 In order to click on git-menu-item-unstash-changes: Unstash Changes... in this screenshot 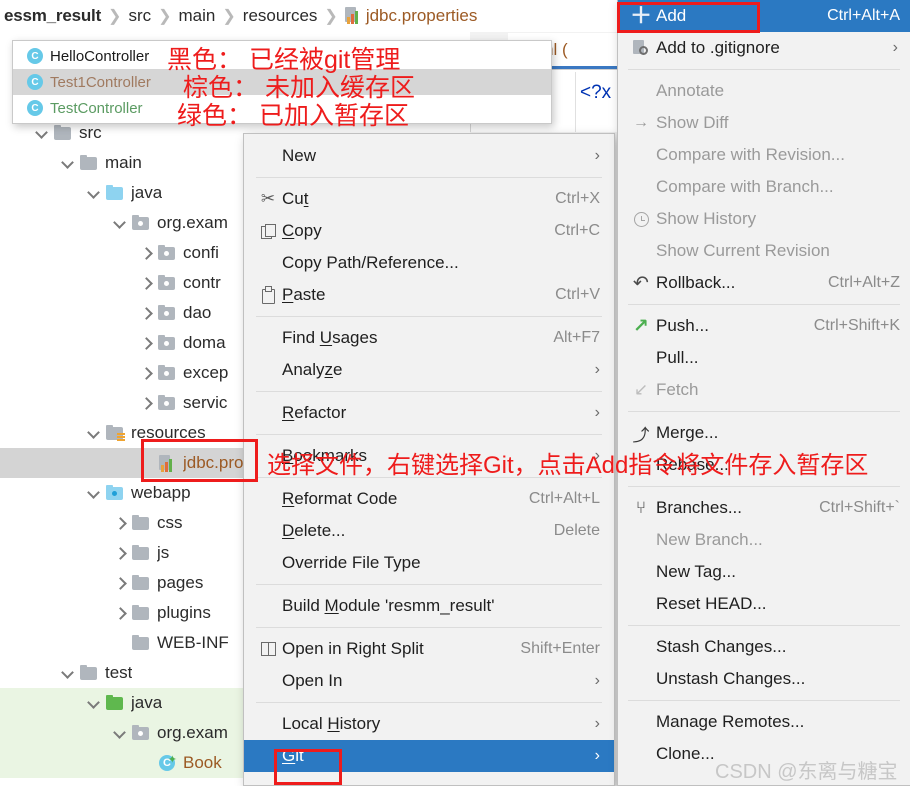, I will do `click(764, 679)`.